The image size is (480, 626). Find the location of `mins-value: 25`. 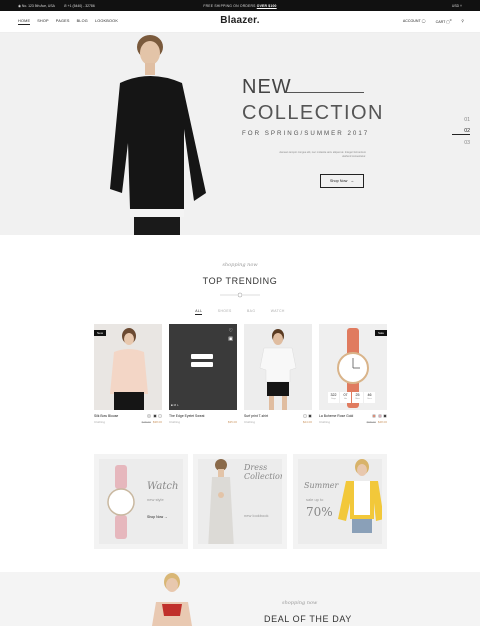

mins-value: 25 is located at coordinates (357, 395).